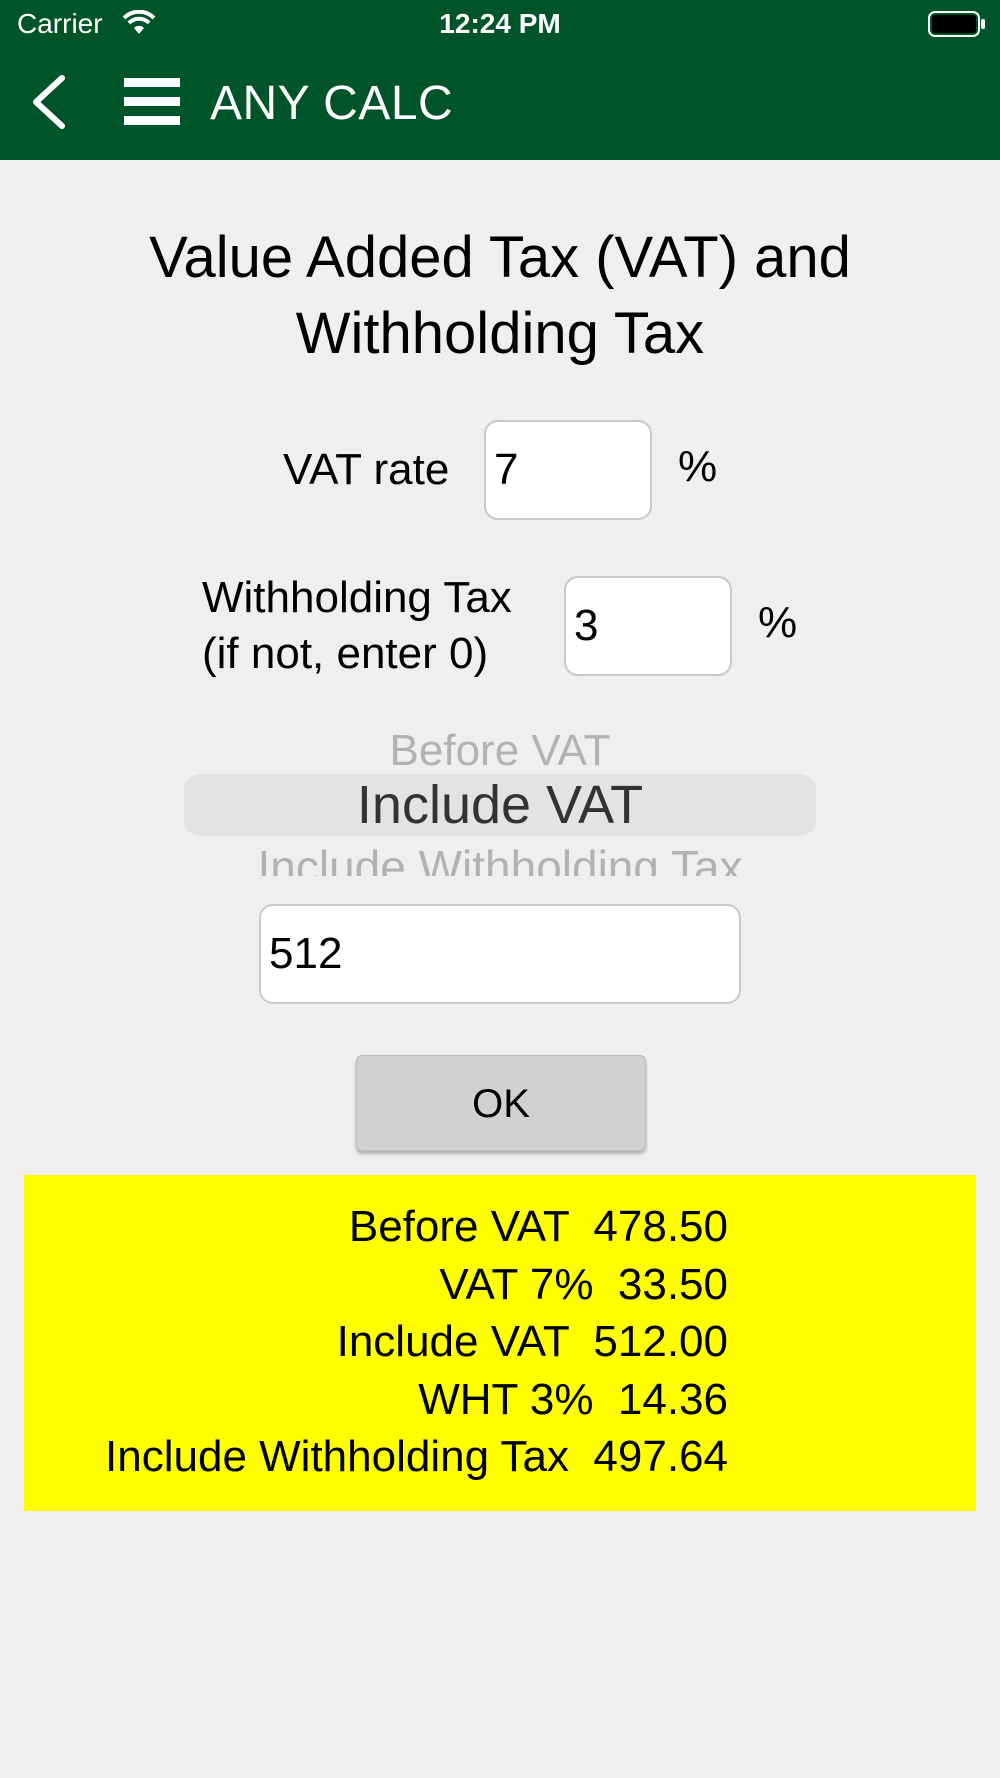 The width and height of the screenshot is (1000, 1778). Describe the element at coordinates (648, 626) in the screenshot. I see `wht-rate-input: 3` at that location.